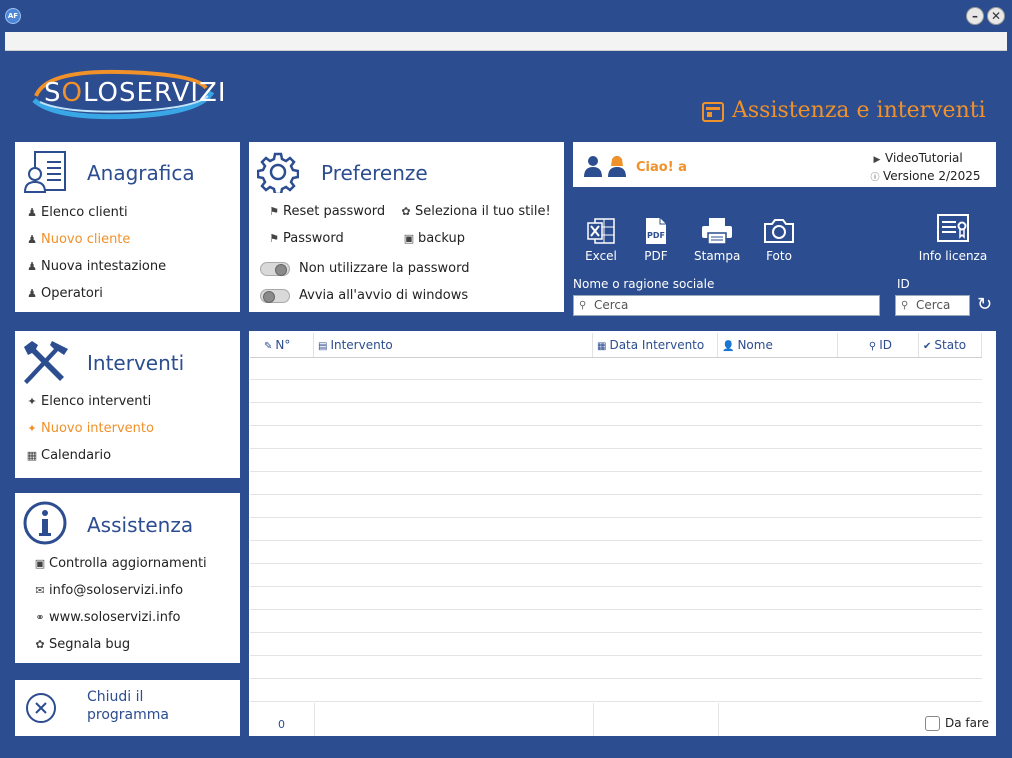 The image size is (1012, 758). Describe the element at coordinates (326, 211) in the screenshot. I see `reset-password-link: ⚑ Reset password` at that location.